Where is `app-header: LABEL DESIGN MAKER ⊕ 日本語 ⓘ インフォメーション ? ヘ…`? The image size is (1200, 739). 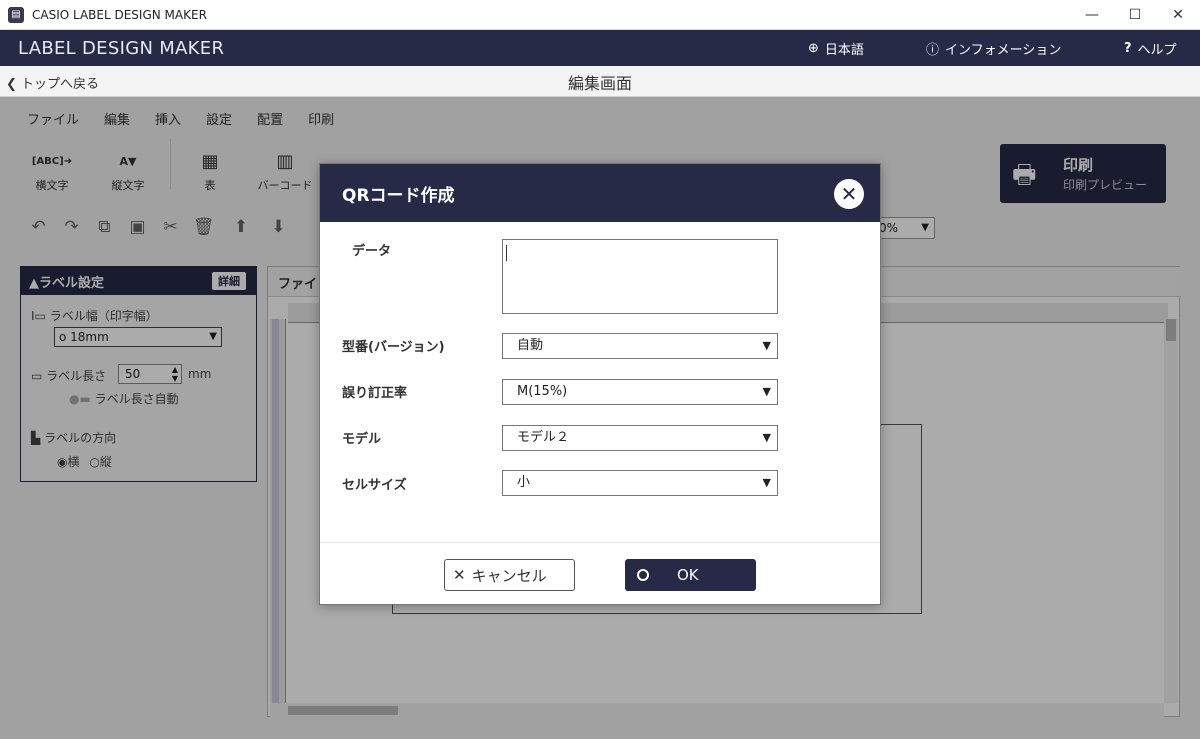 app-header: LABEL DESIGN MAKER ⊕ 日本語 ⓘ インフォメーション ? ヘ… is located at coordinates (600, 48).